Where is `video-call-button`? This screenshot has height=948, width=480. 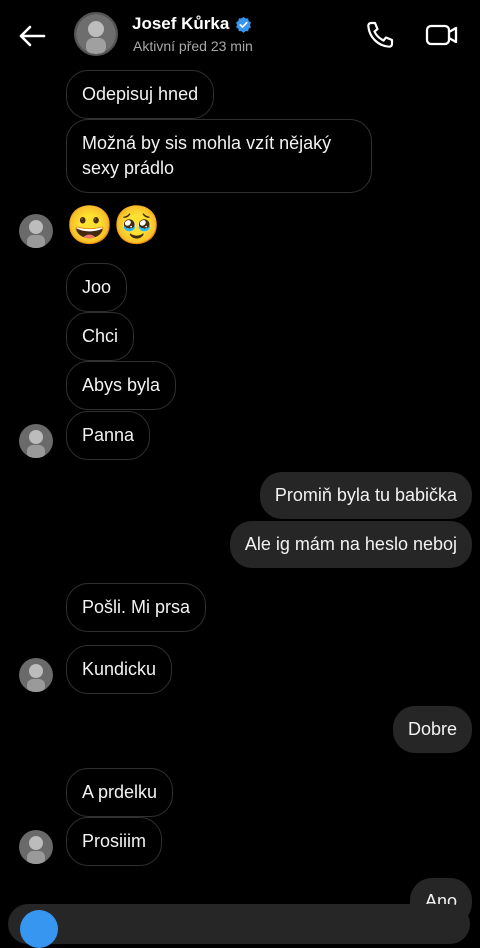
video-call-button is located at coordinates (442, 35).